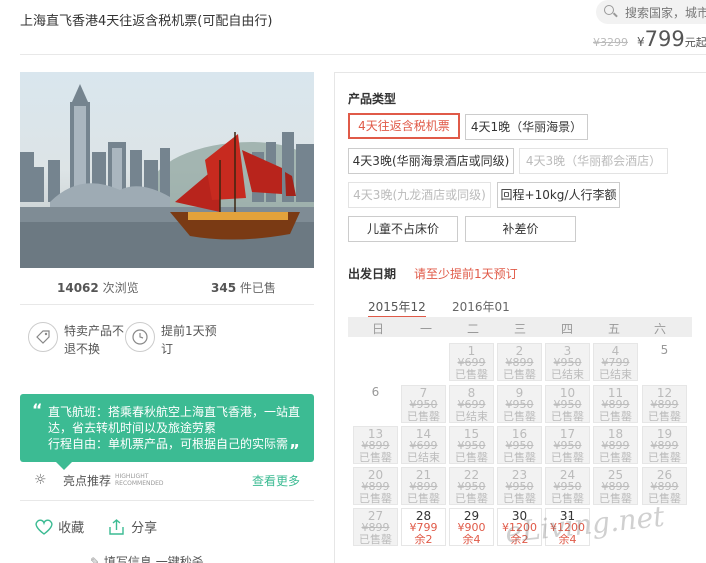  Describe the element at coordinates (375, 445) in the screenshot. I see `calendar-day: 13 ¥899 已售罄` at that location.